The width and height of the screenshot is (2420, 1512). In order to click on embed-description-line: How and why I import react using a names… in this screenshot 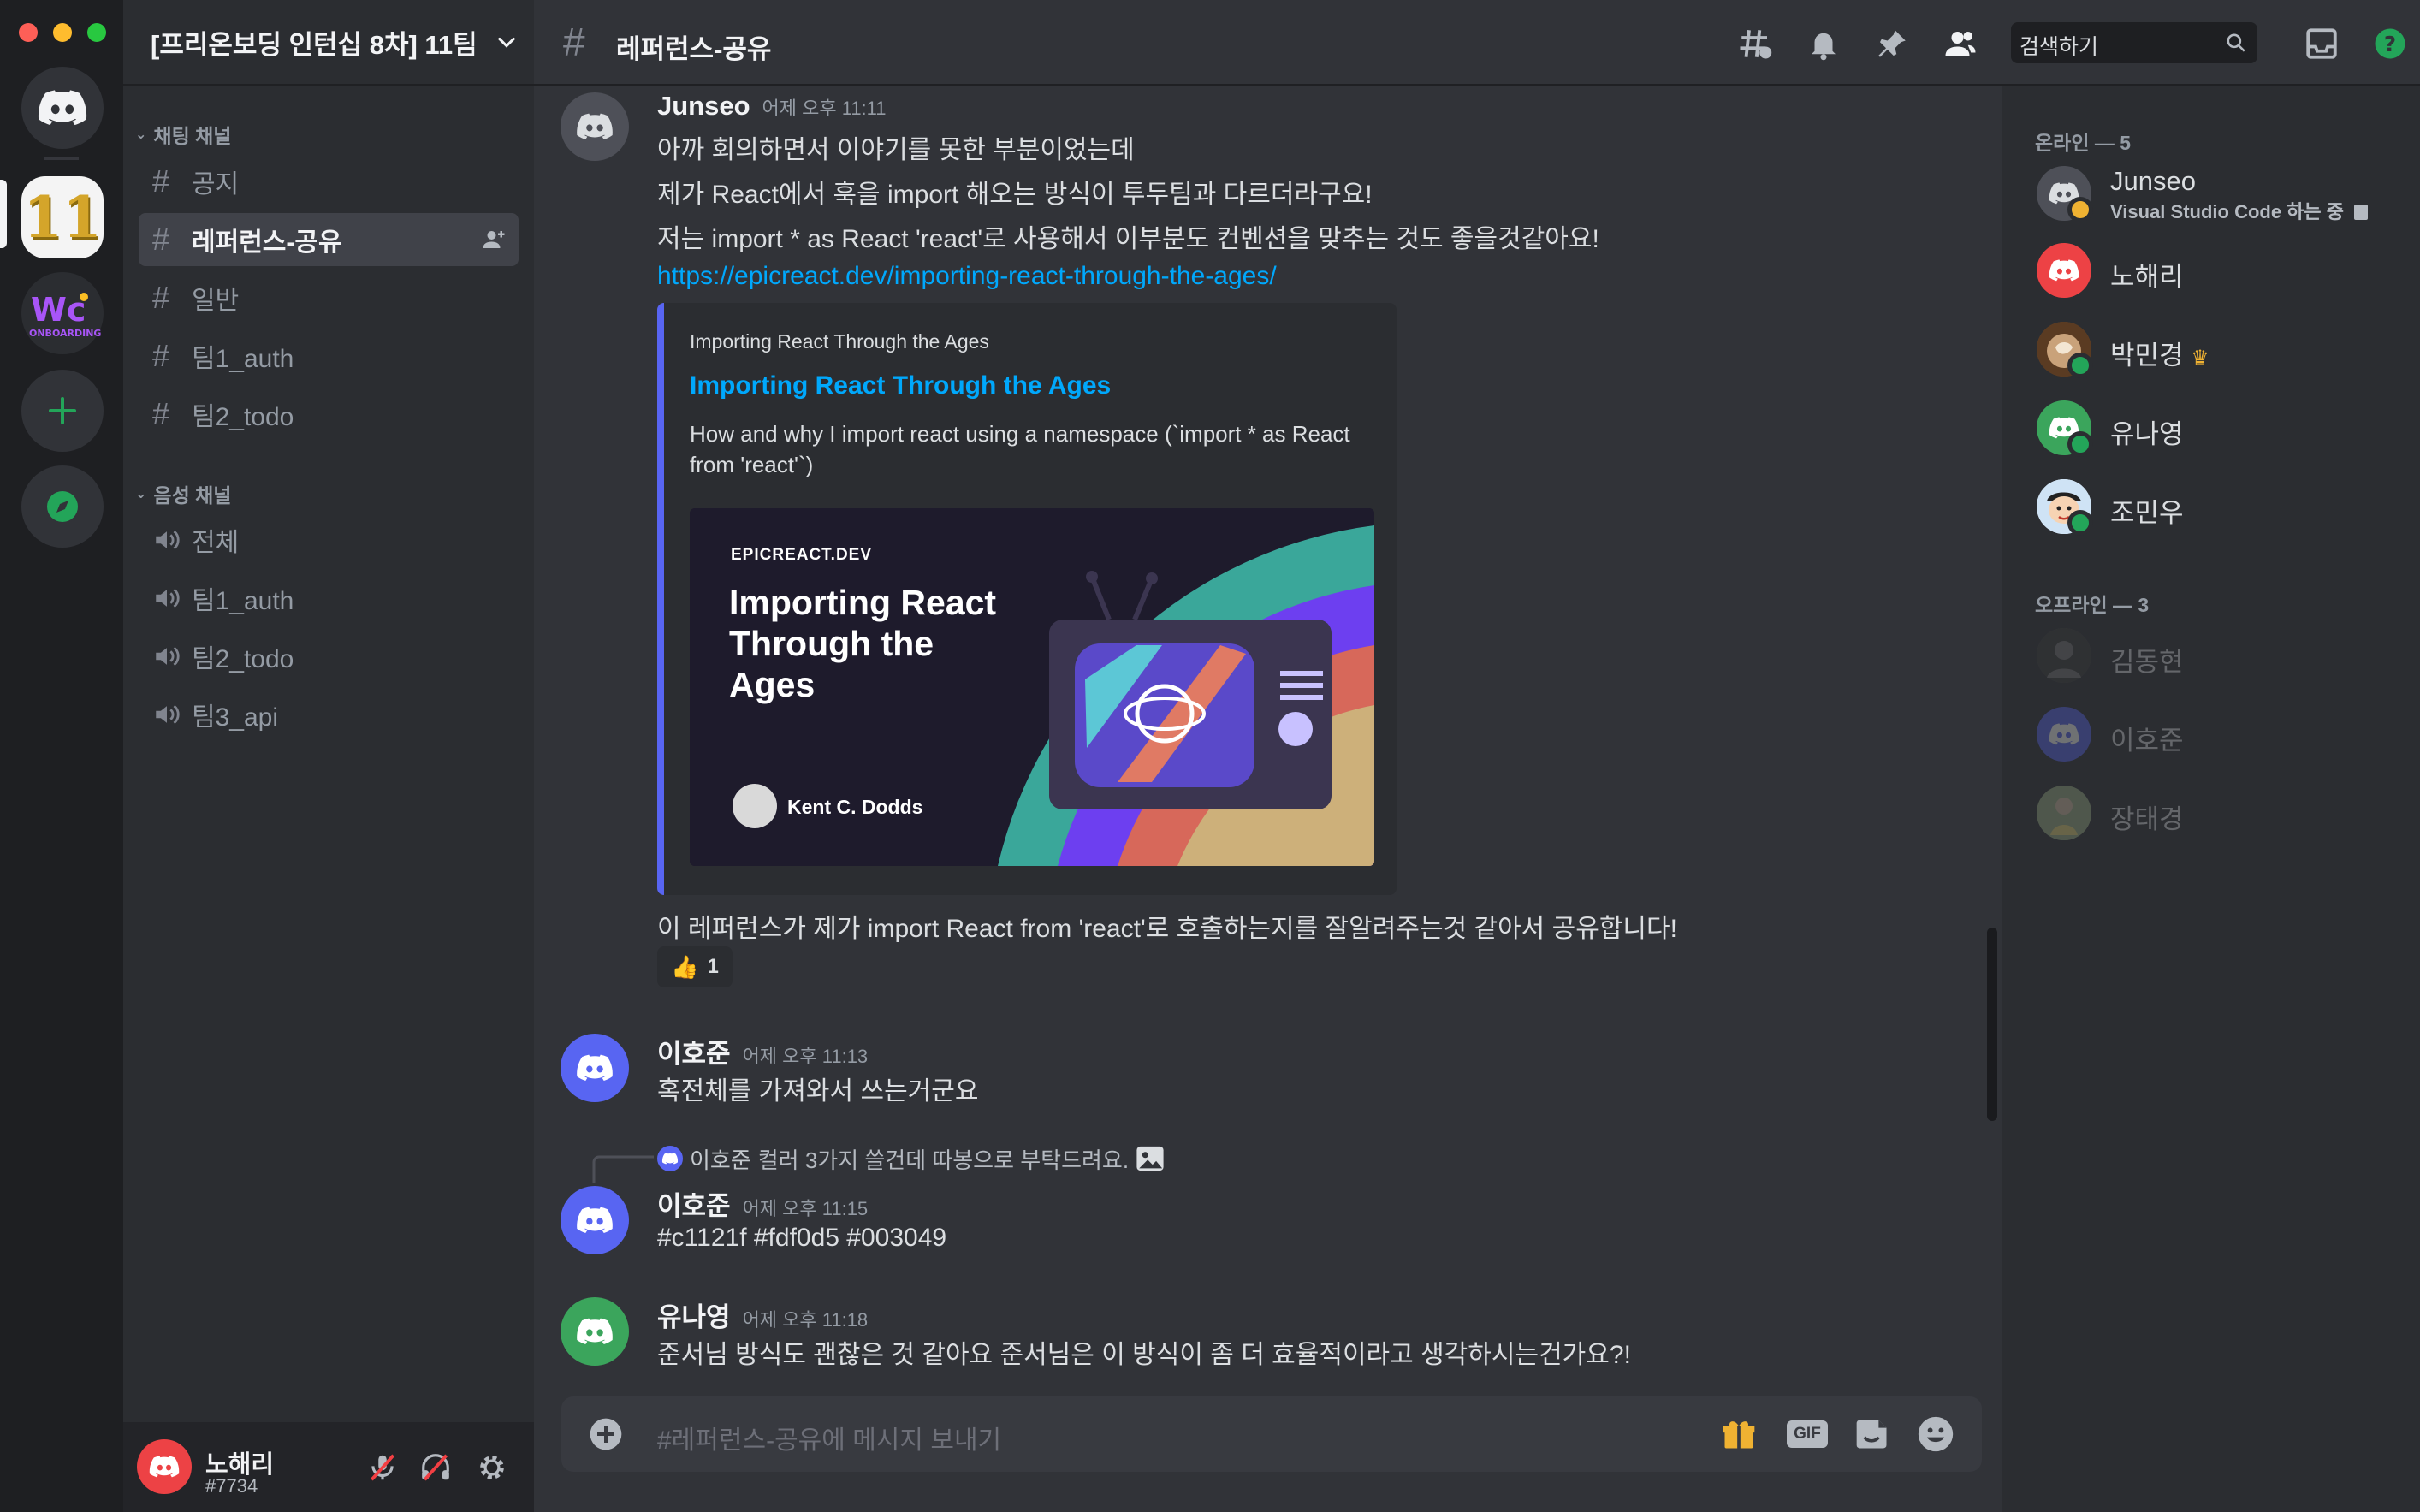, I will do `click(1020, 434)`.